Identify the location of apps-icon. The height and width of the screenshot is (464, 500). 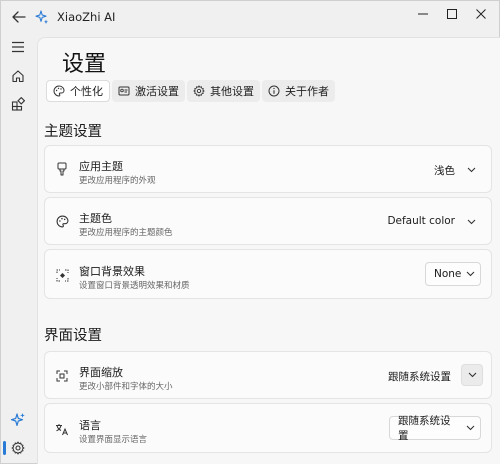
(18, 104).